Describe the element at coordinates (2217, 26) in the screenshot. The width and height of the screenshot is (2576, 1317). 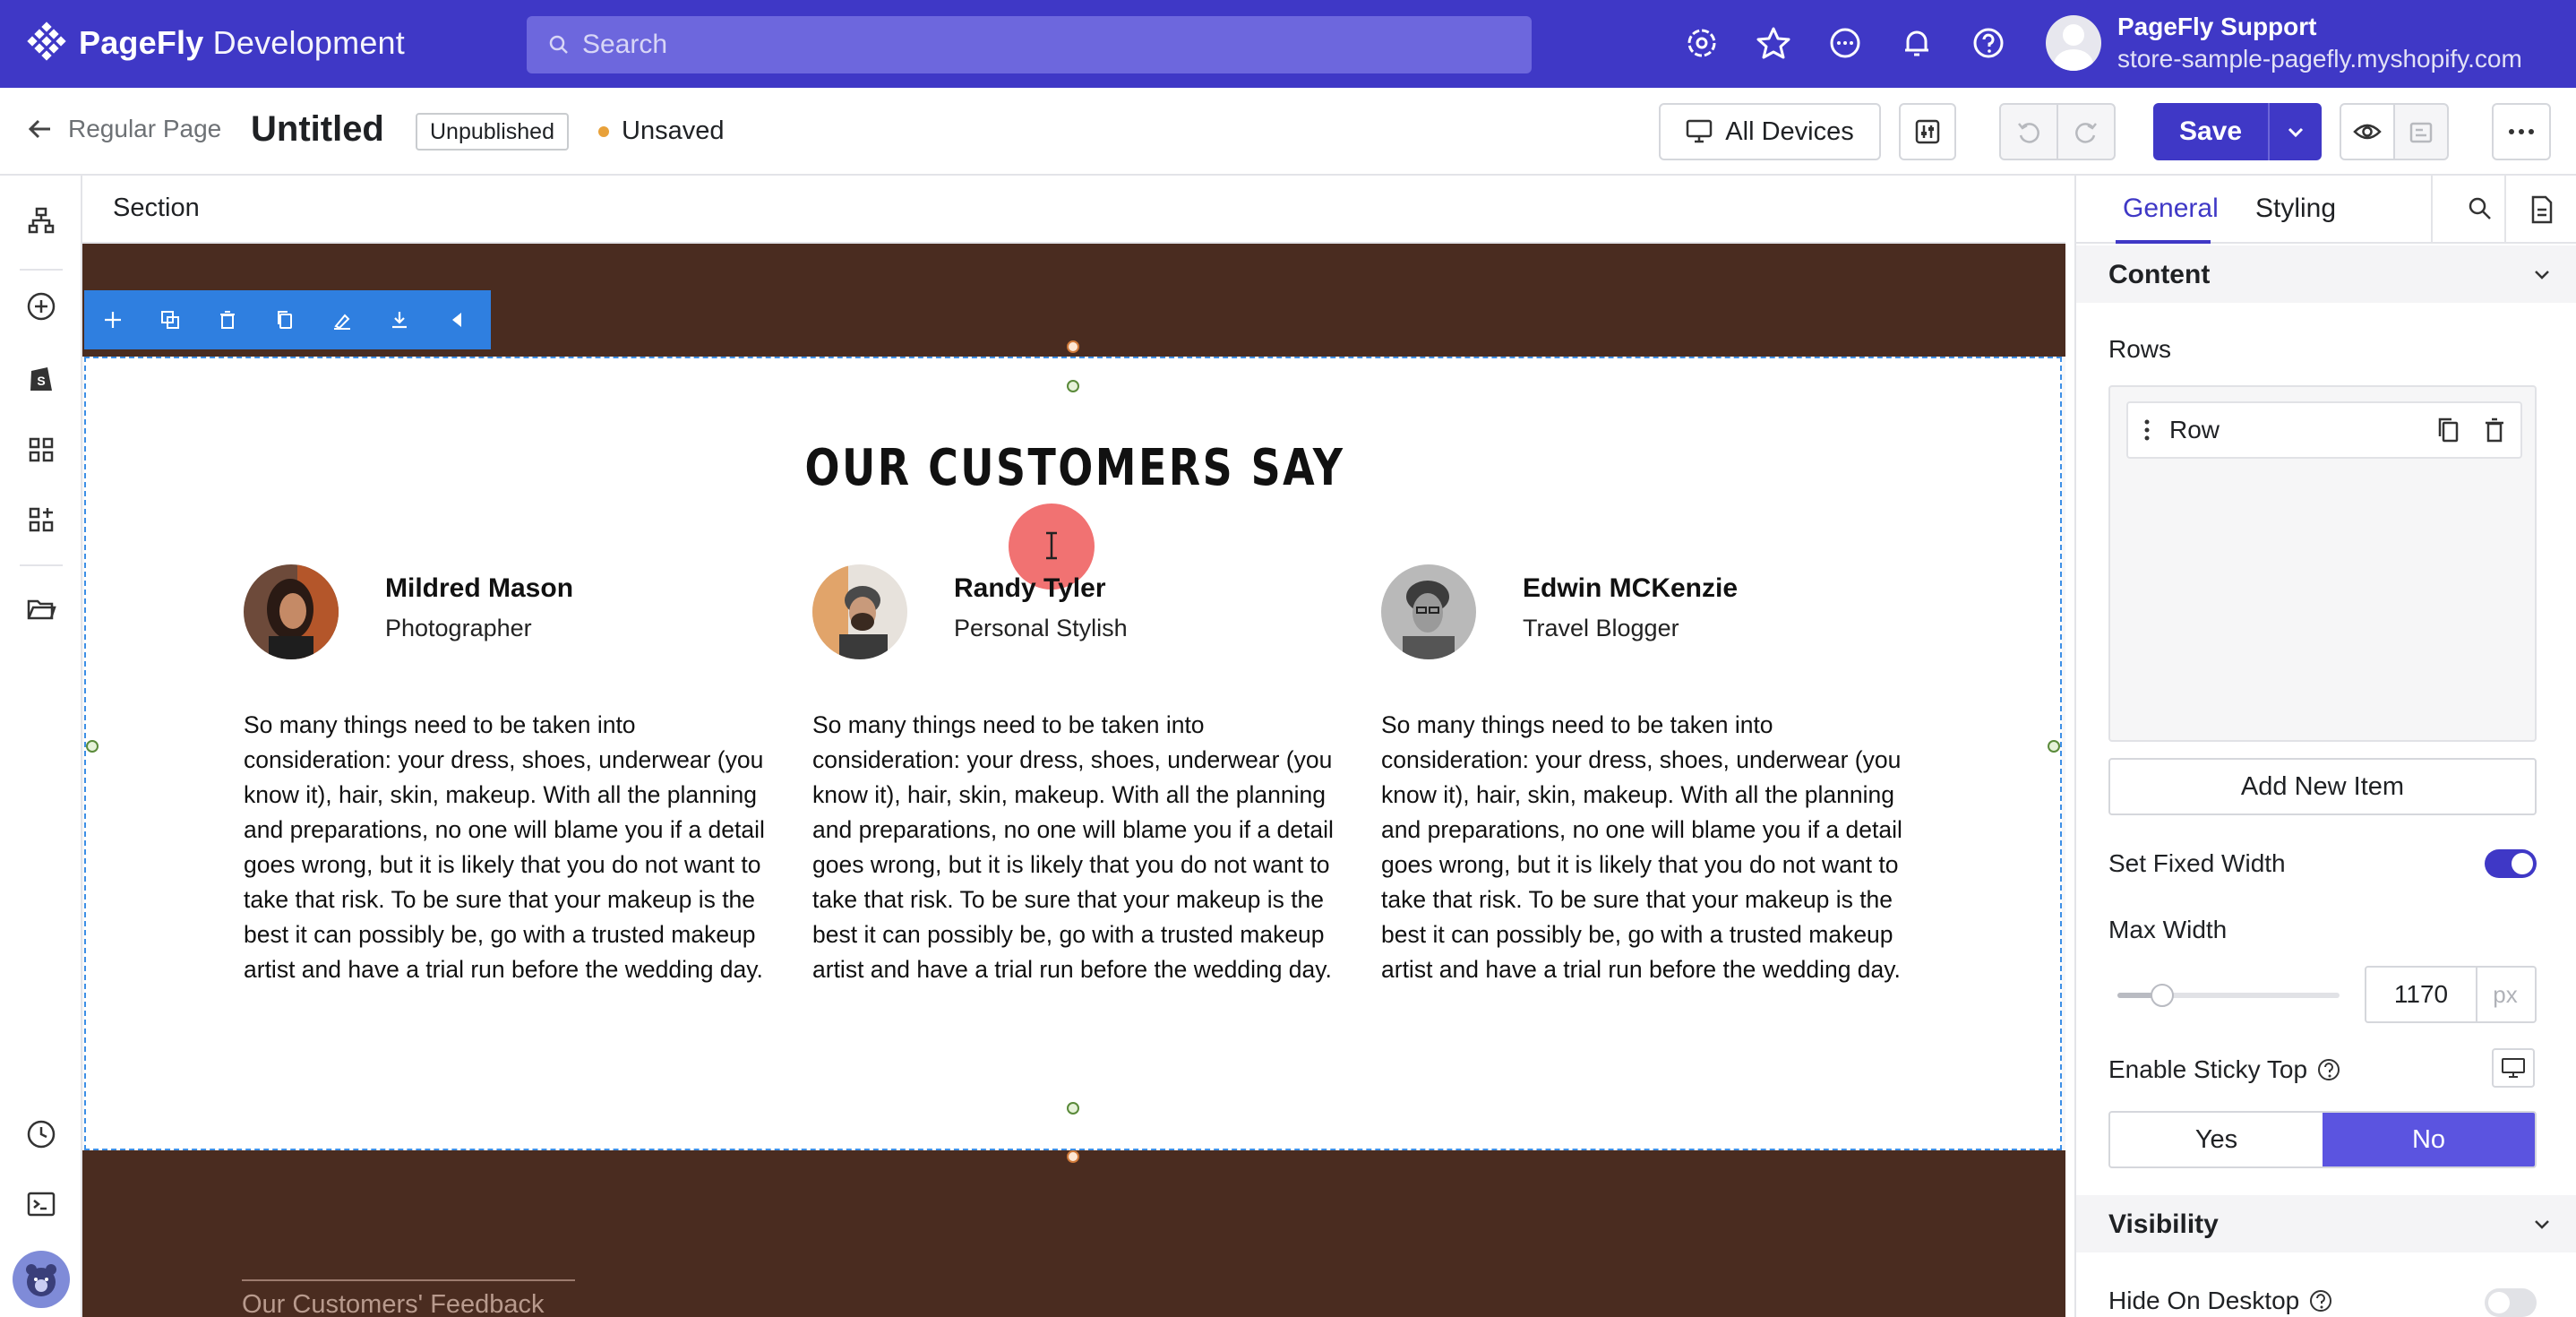
I see `user-name: PageFly Support` at that location.